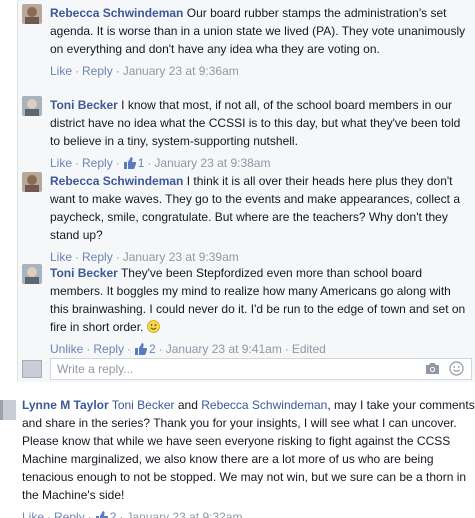 The image size is (475, 518). Describe the element at coordinates (184, 514) in the screenshot. I see `timestamp: January 23 at 9:32am` at that location.